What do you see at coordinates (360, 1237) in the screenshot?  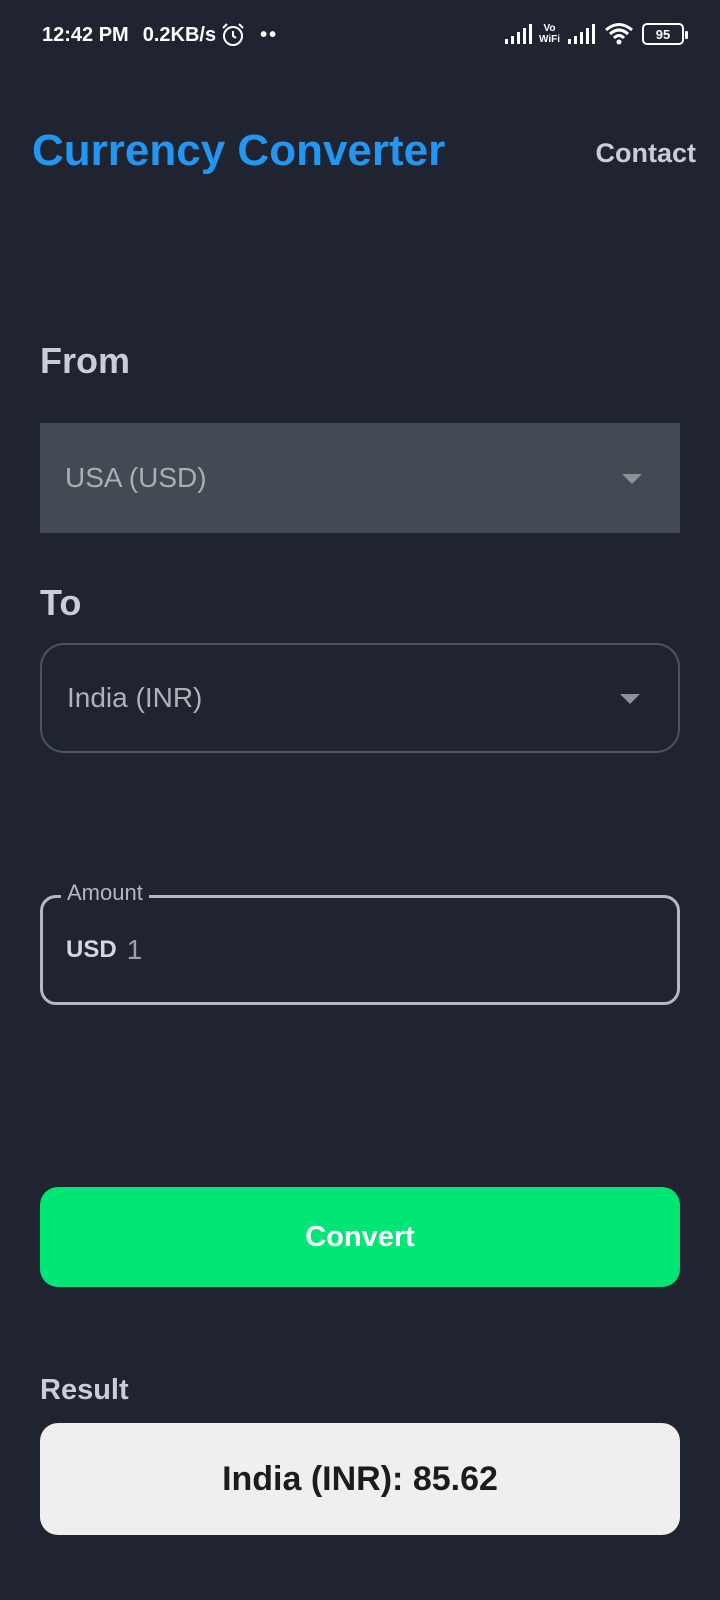 I see `convert-button: Convert` at bounding box center [360, 1237].